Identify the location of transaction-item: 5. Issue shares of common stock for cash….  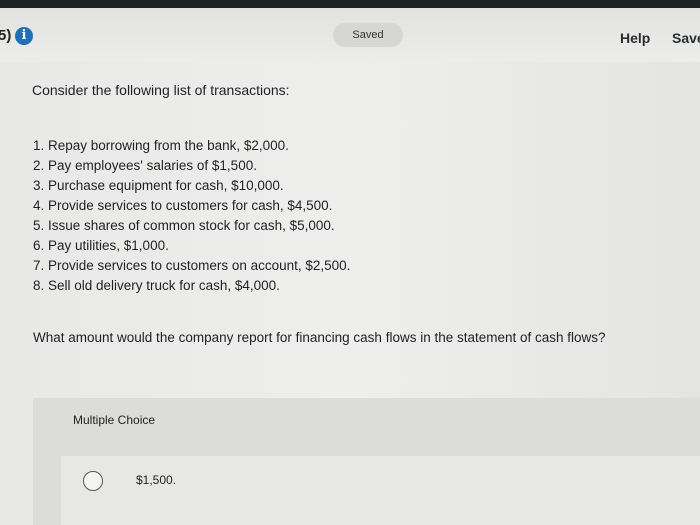
(184, 225).